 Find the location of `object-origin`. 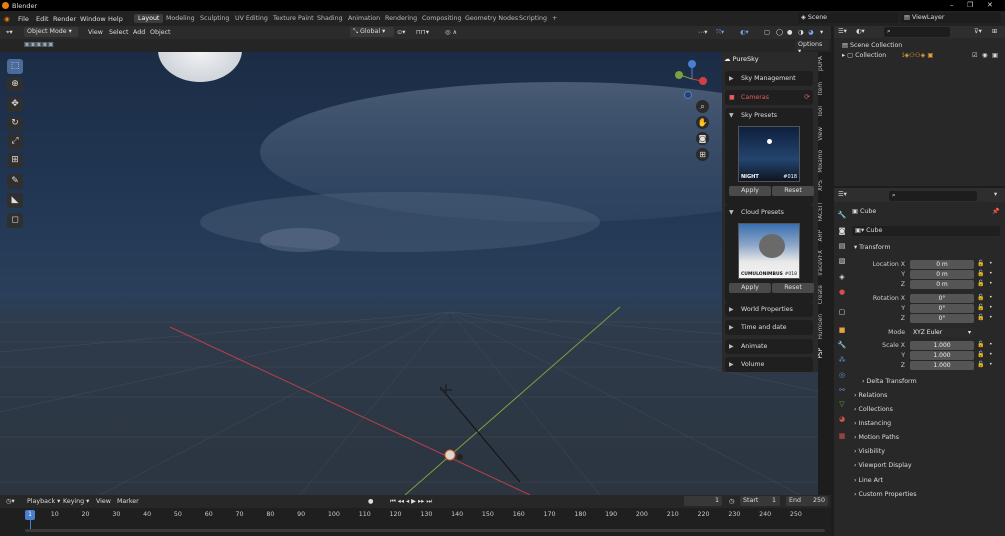

object-origin is located at coordinates (450, 455).